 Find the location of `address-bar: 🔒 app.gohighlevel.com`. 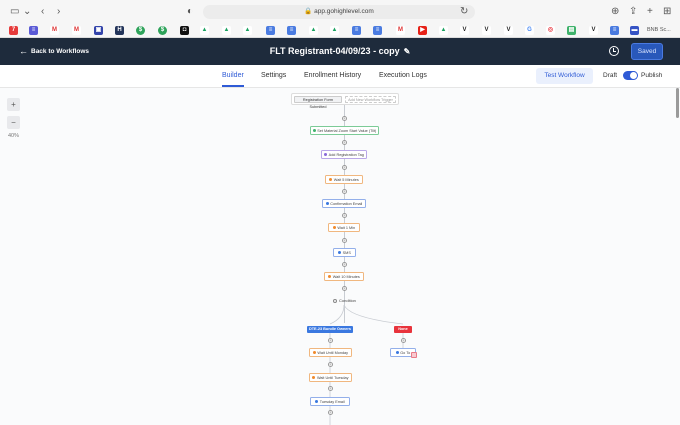

address-bar: 🔒 app.gohighlevel.com is located at coordinates (339, 12).